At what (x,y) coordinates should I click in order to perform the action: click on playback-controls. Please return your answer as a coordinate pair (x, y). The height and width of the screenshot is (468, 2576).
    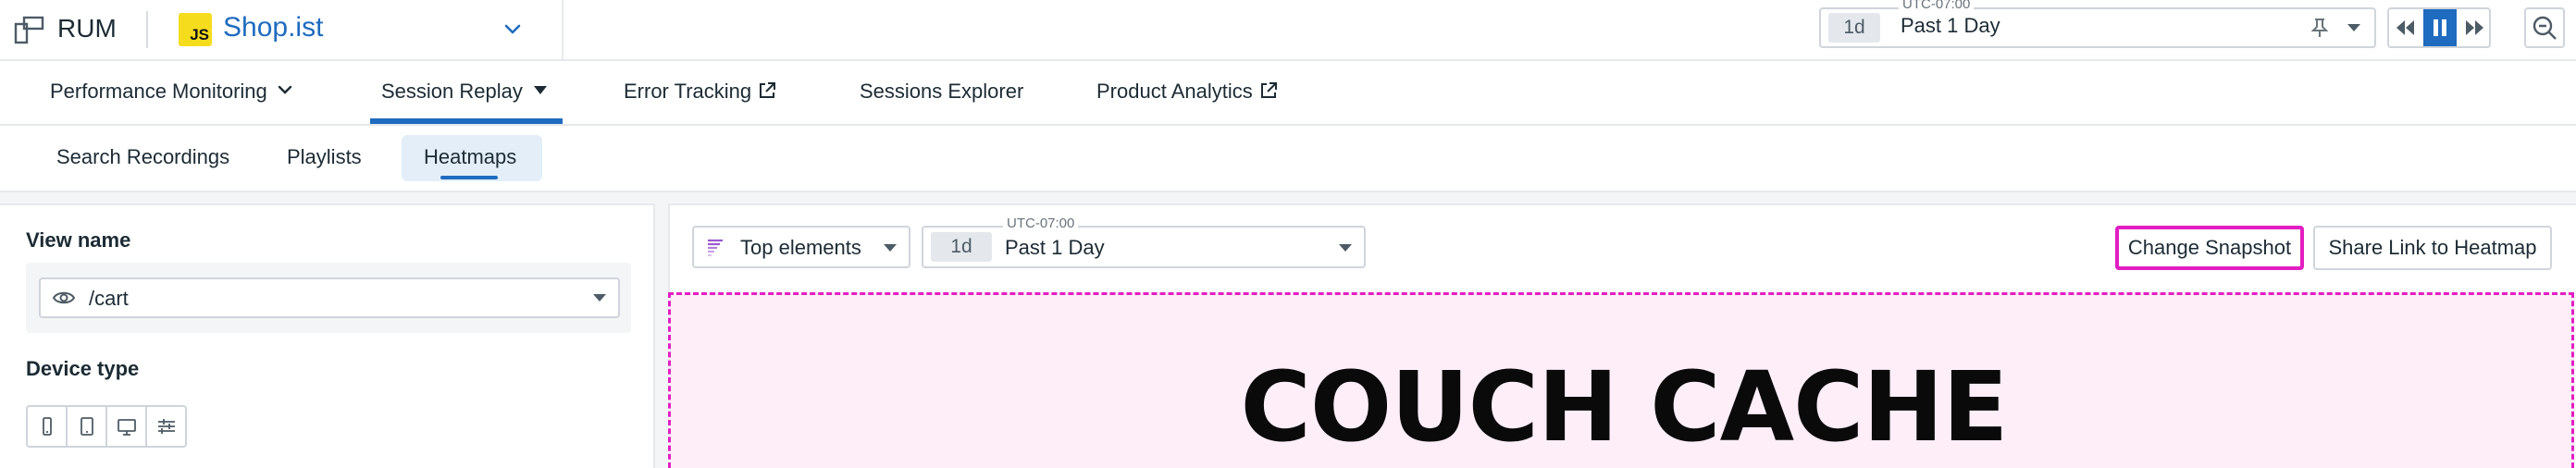
    Looking at the image, I should click on (2439, 27).